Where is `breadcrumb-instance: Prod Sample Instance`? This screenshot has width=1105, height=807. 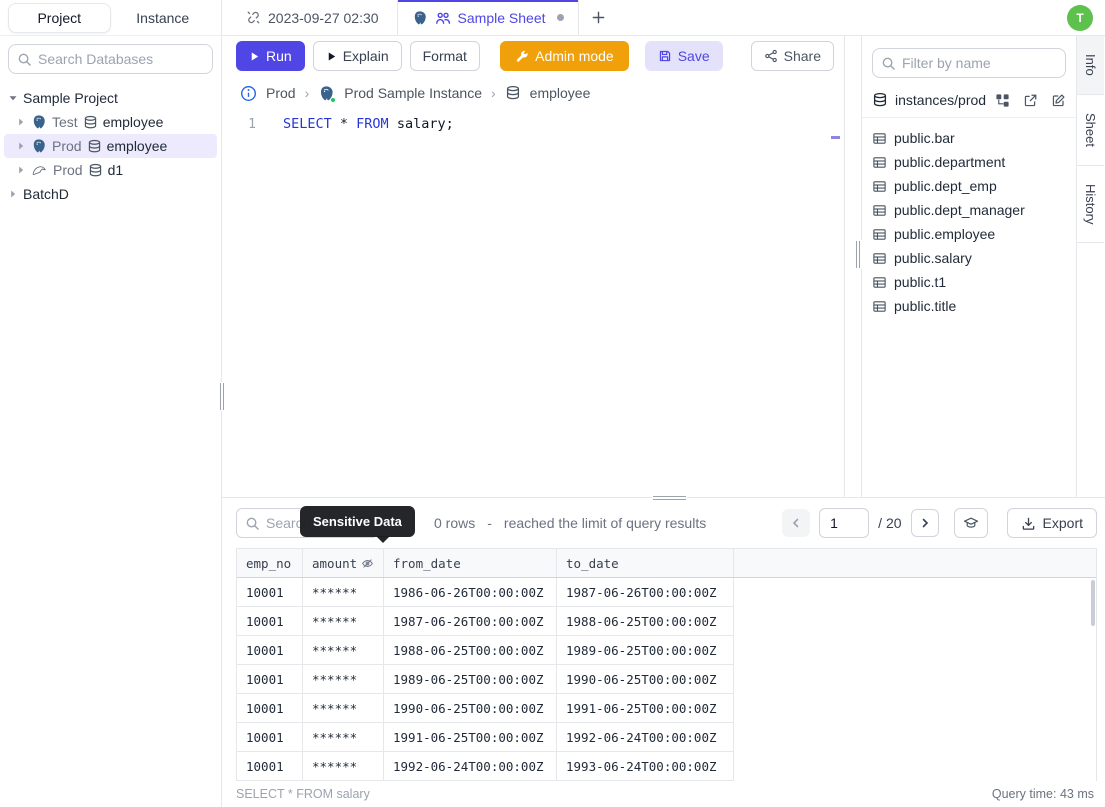 breadcrumb-instance: Prod Sample Instance is located at coordinates (413, 93).